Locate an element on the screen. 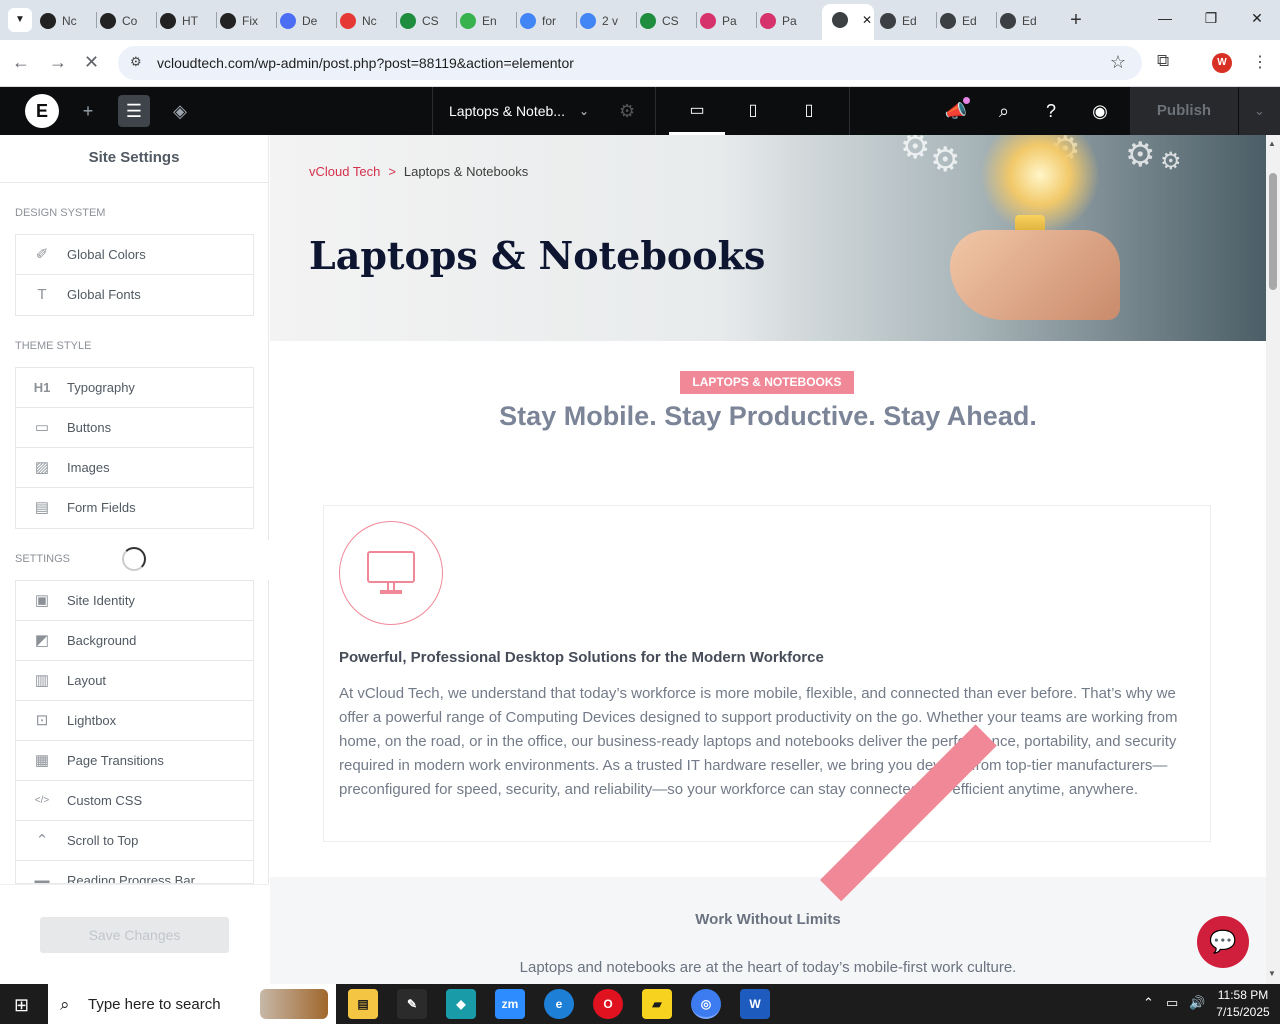 Image resolution: width=1280 pixels, height=1024 pixels. minimize-icon: — is located at coordinates (1165, 18).